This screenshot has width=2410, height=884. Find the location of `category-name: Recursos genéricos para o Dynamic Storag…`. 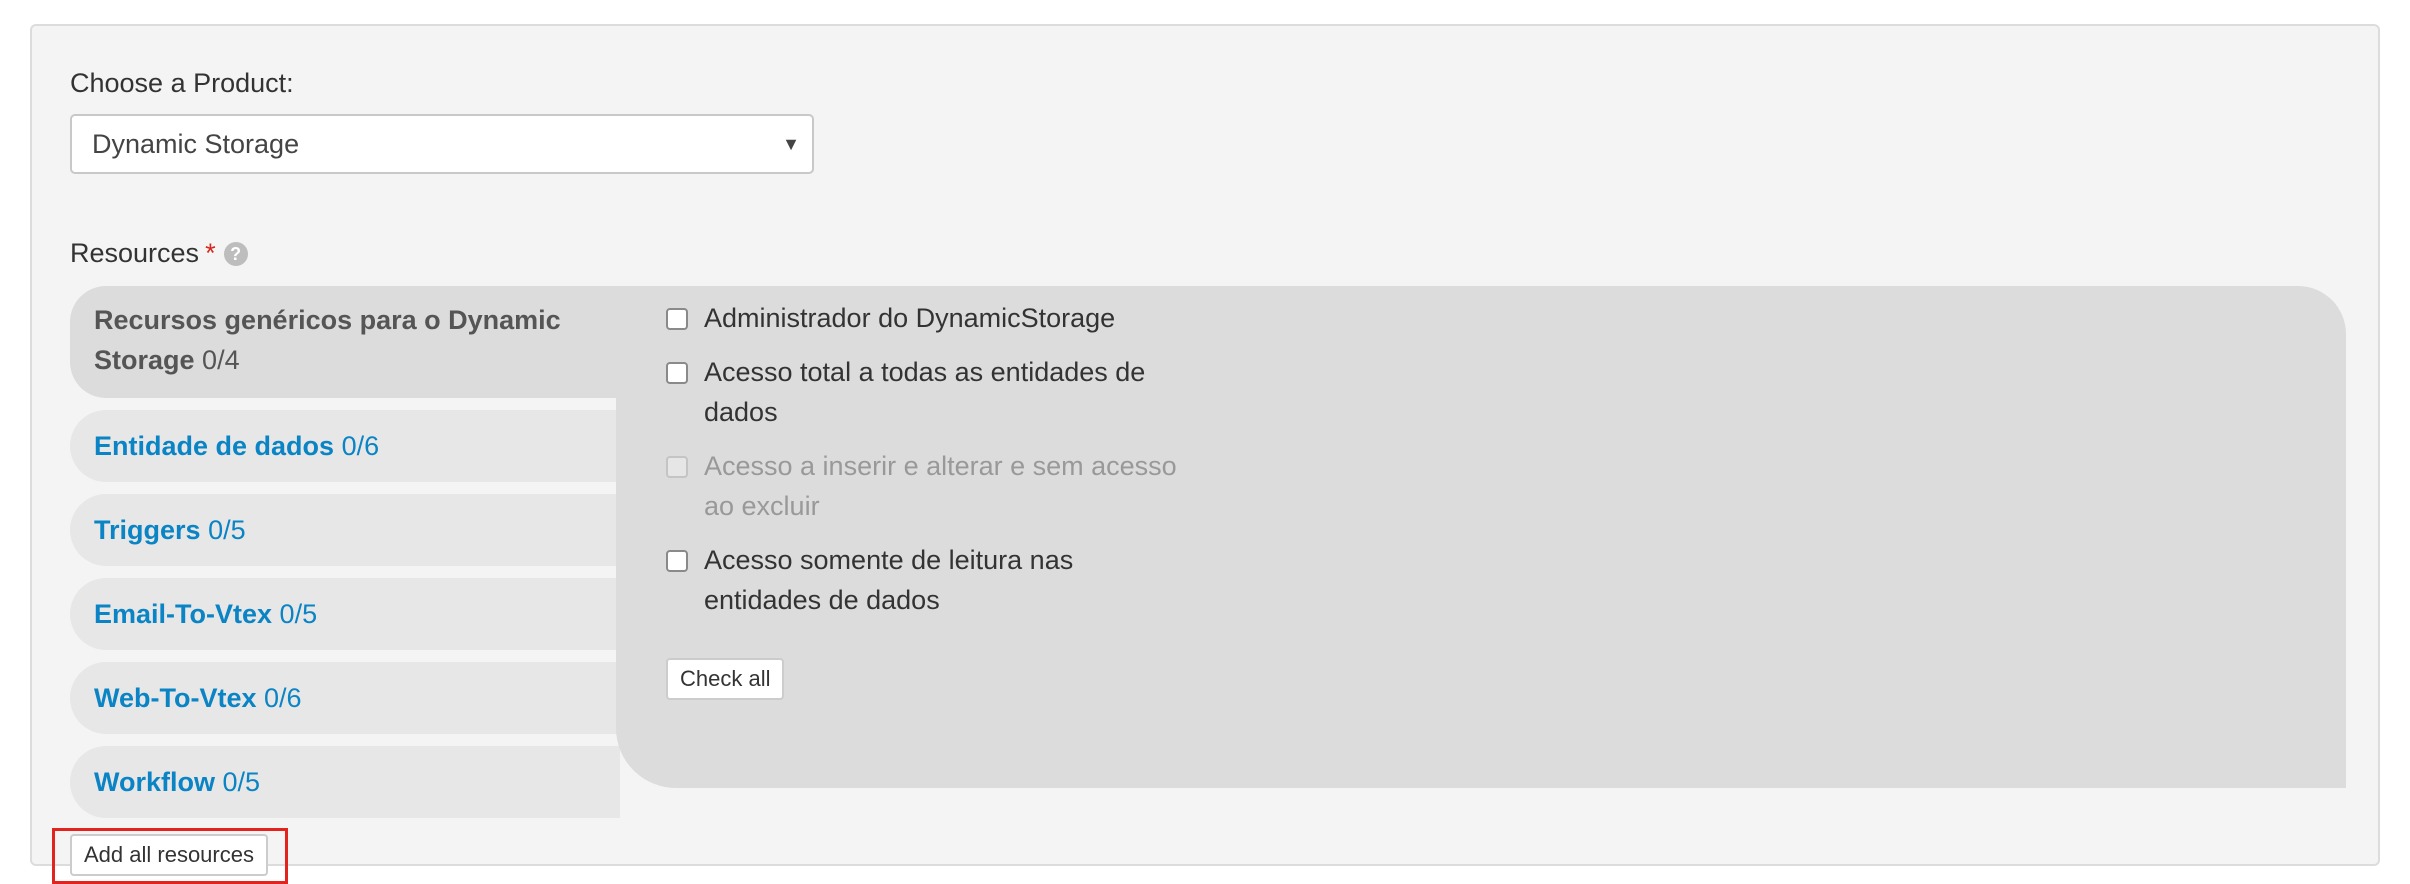

category-name: Recursos genéricos para o Dynamic Storag… is located at coordinates (327, 340).